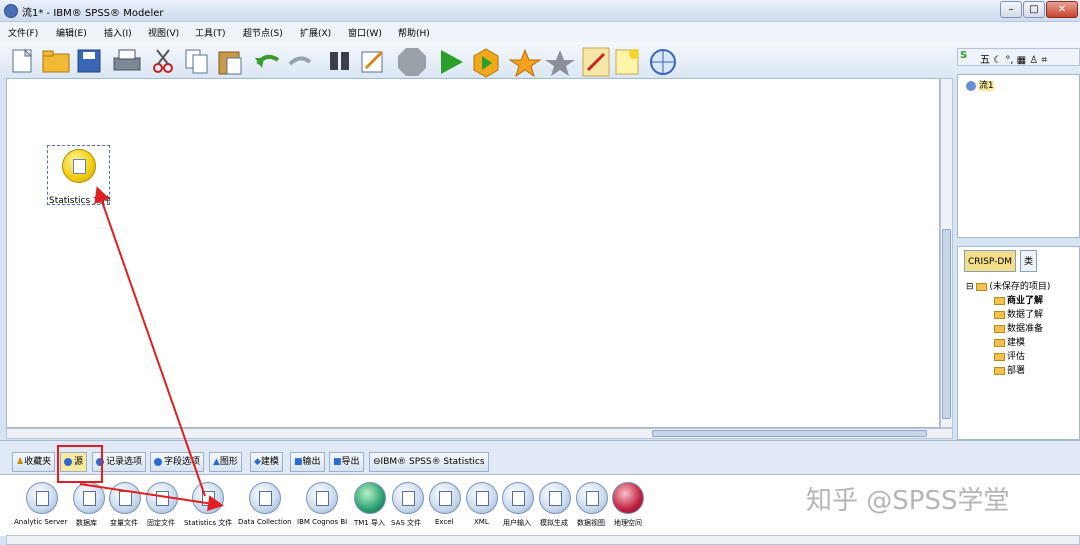 This screenshot has height=545, width=1080. I want to click on annotation-arrows, so click(151, 349).